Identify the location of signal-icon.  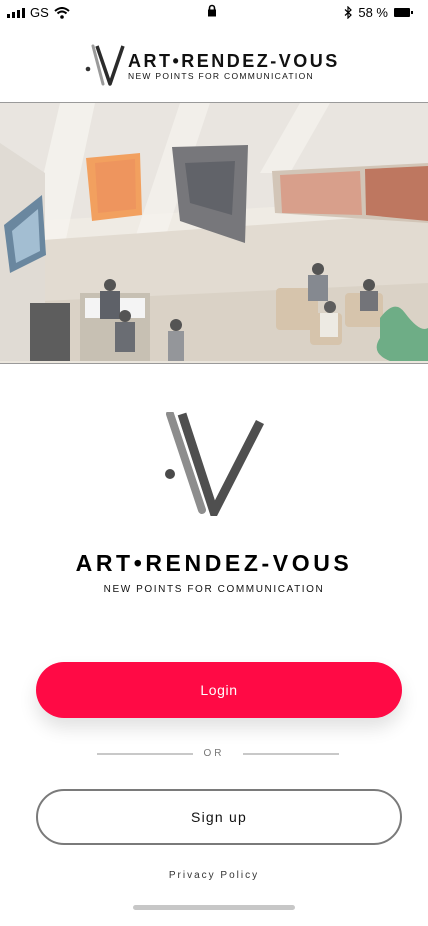
(16, 12).